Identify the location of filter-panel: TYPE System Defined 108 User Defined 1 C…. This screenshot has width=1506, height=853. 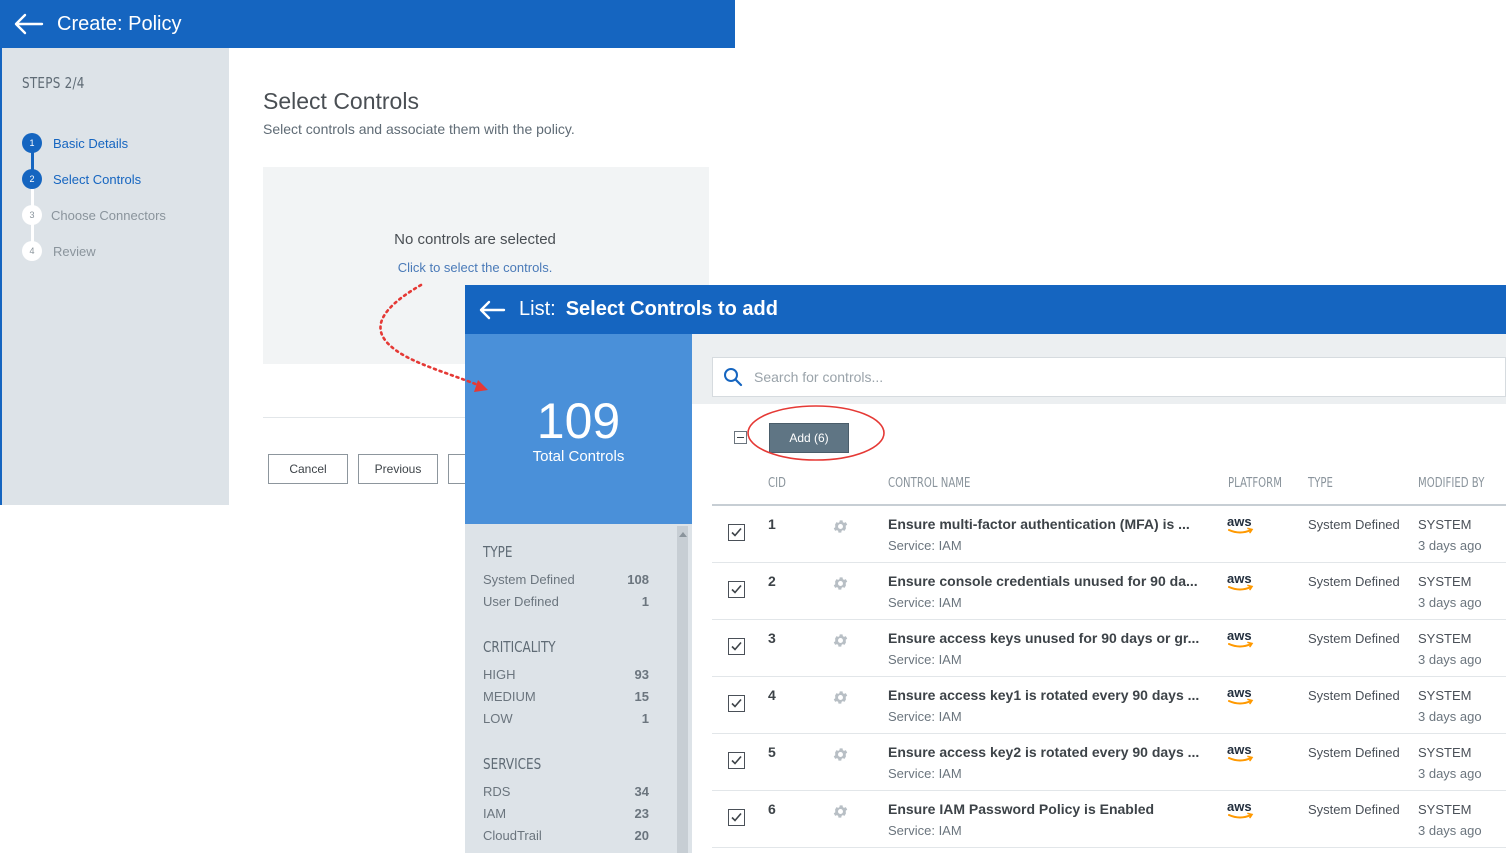
(578, 688).